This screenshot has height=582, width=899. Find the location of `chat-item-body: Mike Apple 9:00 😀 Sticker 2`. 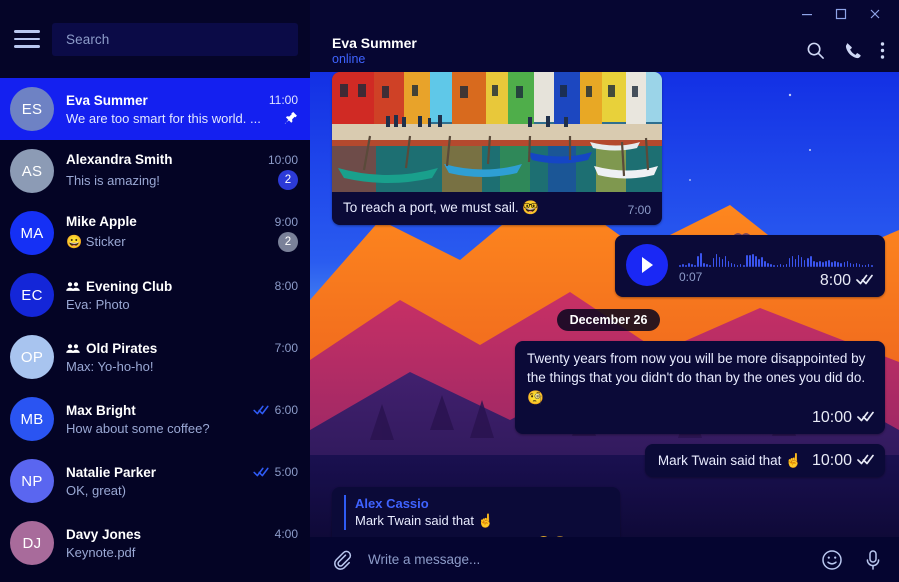

chat-item-body: Mike Apple 9:00 😀 Sticker 2 is located at coordinates (182, 233).